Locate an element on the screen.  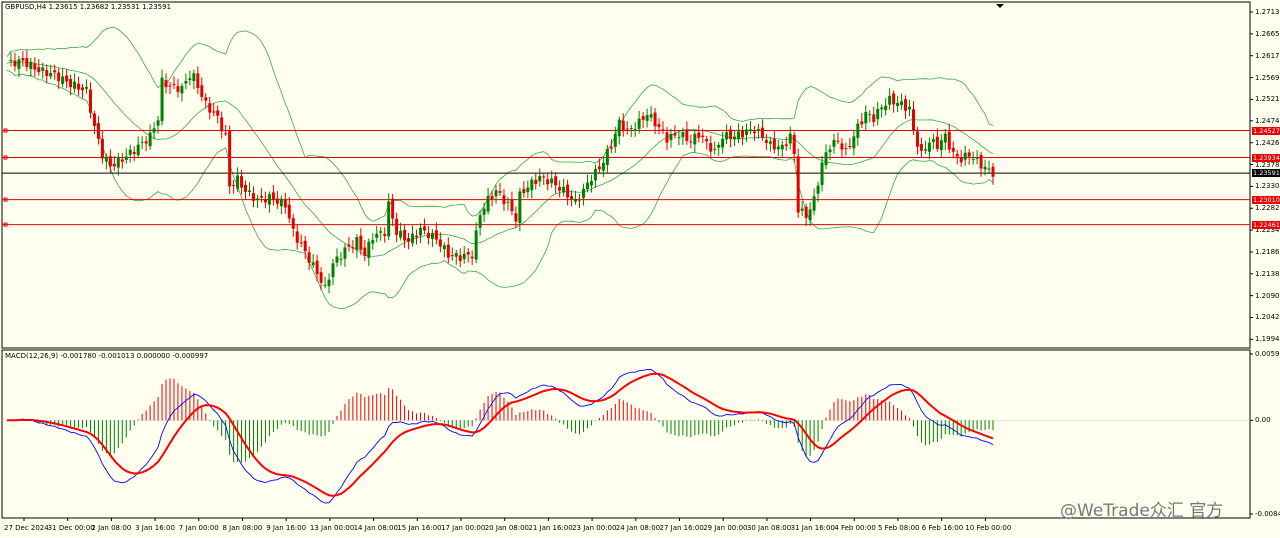
price-tick-label: 1.26170 is located at coordinates (1267, 55).